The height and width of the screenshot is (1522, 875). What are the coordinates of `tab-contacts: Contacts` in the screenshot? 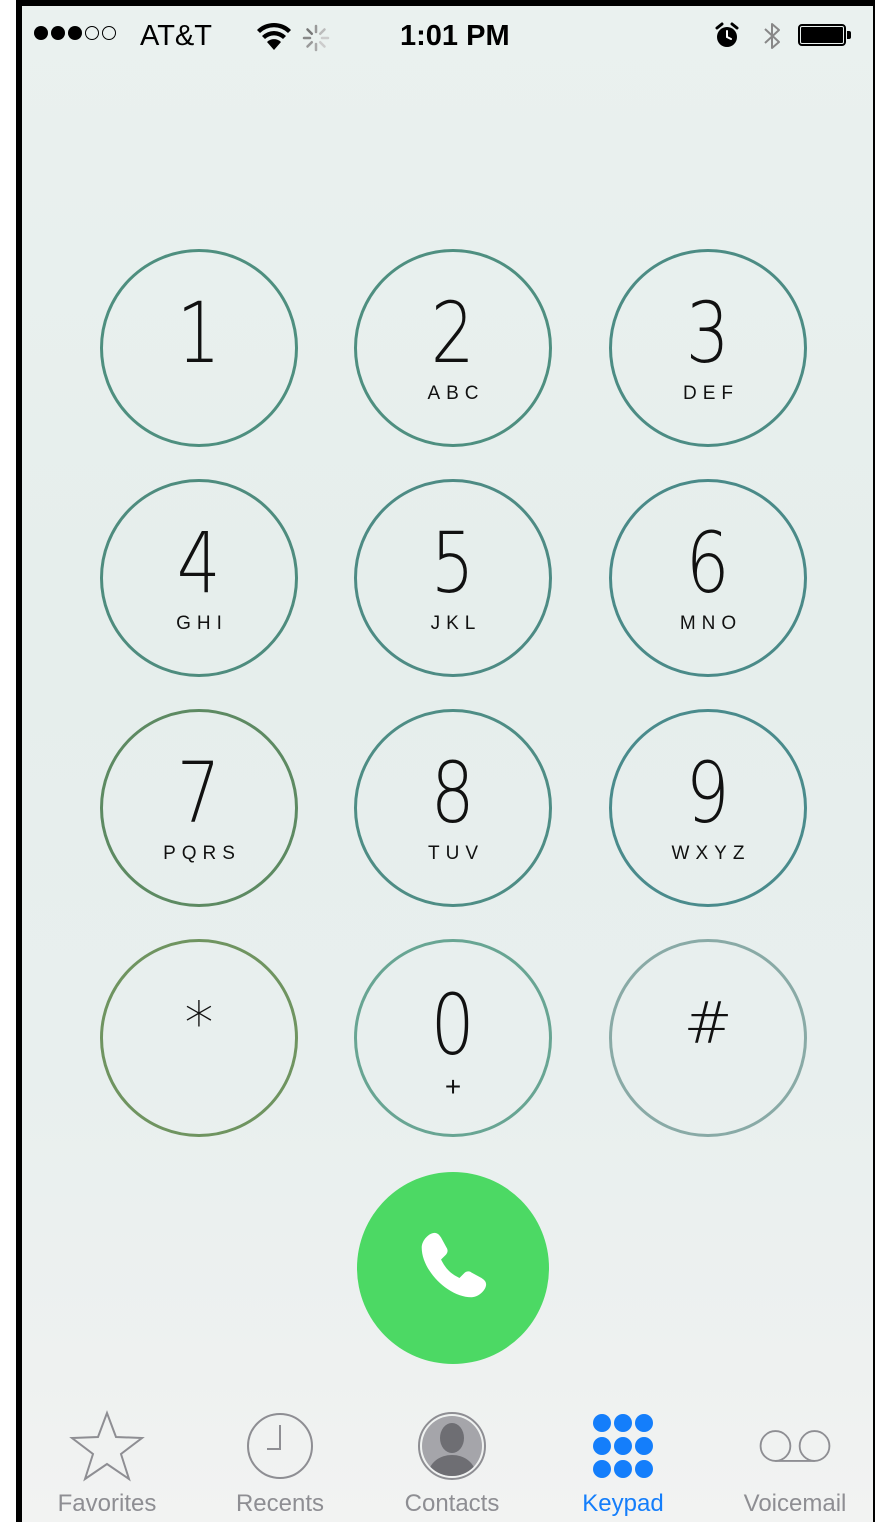 It's located at (452, 1463).